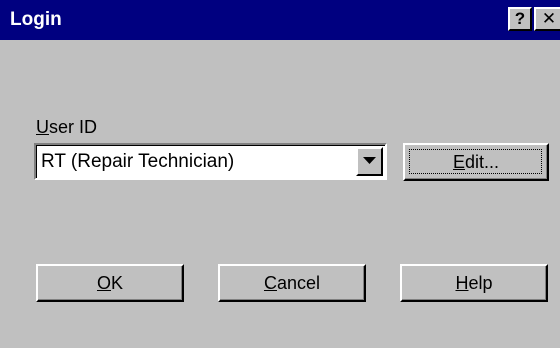  Describe the element at coordinates (42, 127) in the screenshot. I see `user-id-label-mnemonic: U` at that location.